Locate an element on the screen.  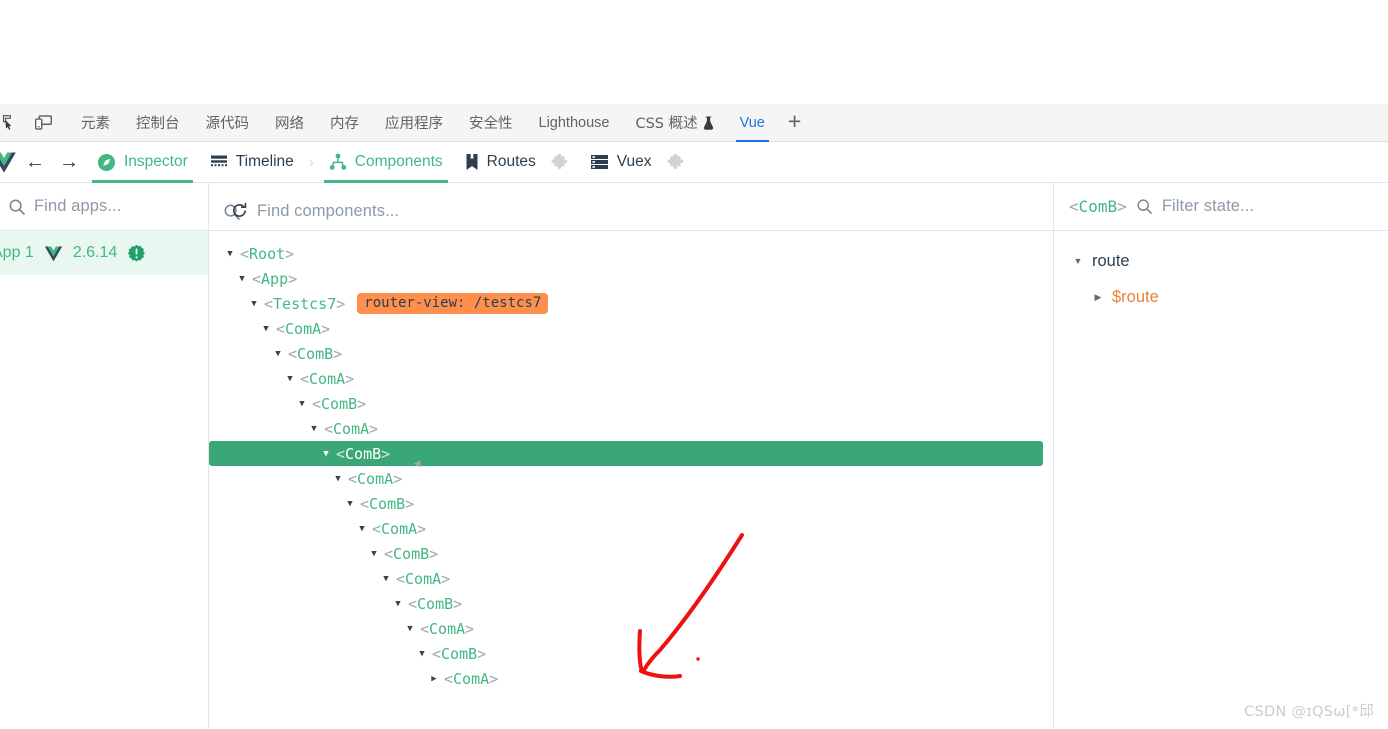
app-list-item-app-1: App 1 2.6.14 is located at coordinates (104, 253).